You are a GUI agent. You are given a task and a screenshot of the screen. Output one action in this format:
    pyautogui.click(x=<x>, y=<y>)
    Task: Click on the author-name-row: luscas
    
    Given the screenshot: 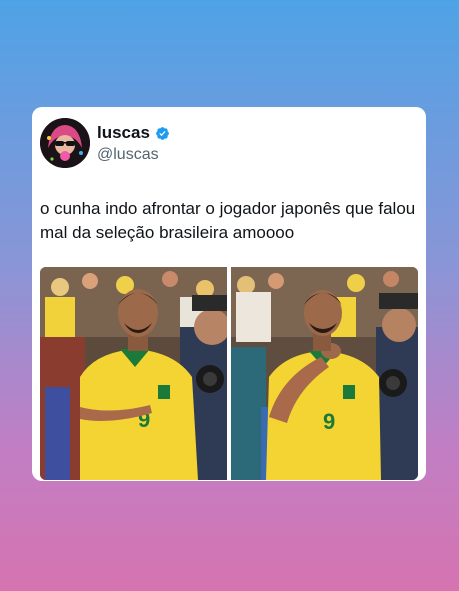 What is the action you would take?
    pyautogui.click(x=133, y=133)
    